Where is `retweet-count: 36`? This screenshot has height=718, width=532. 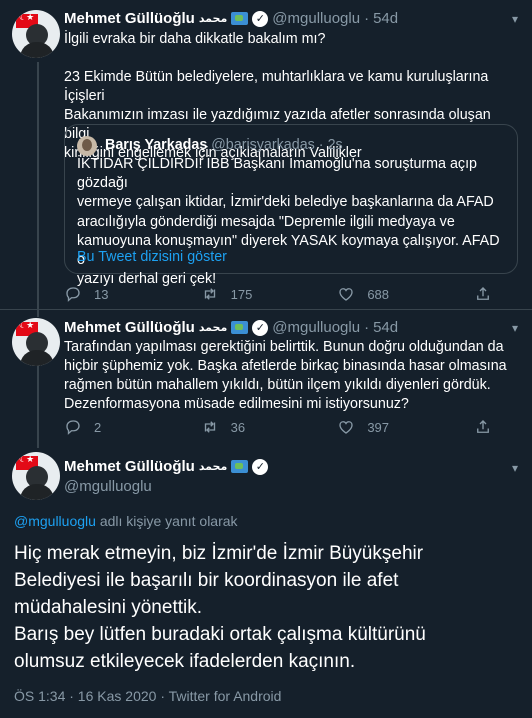
retweet-count: 36 is located at coordinates (238, 427).